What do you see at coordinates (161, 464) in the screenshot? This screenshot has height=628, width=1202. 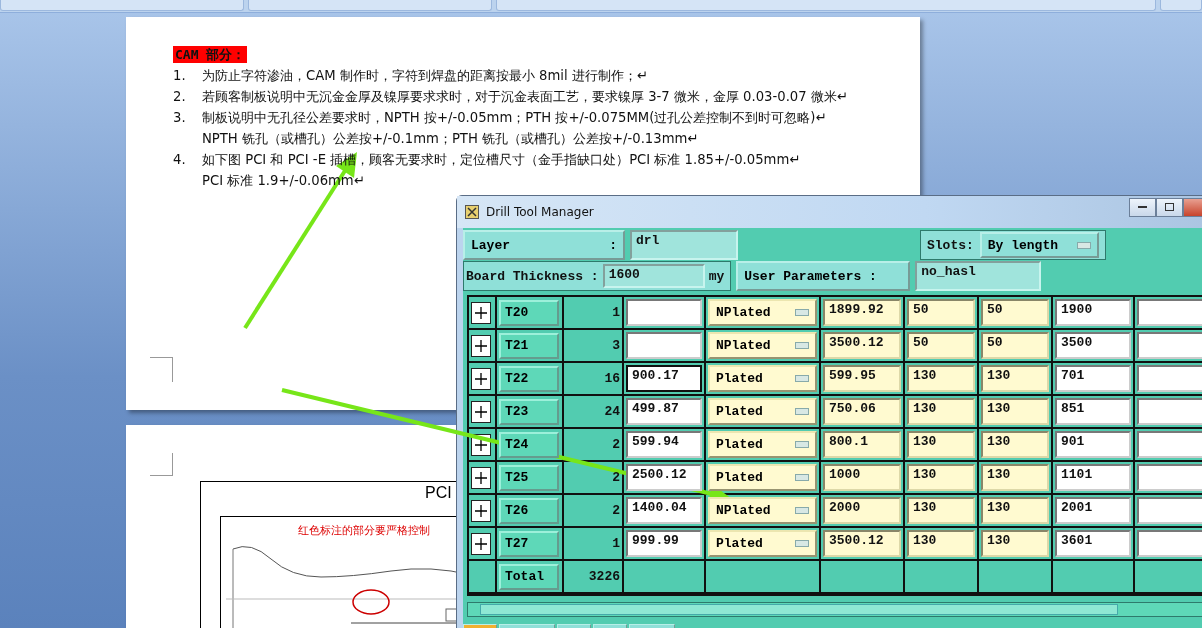 I see `crop-mark-icon` at bounding box center [161, 464].